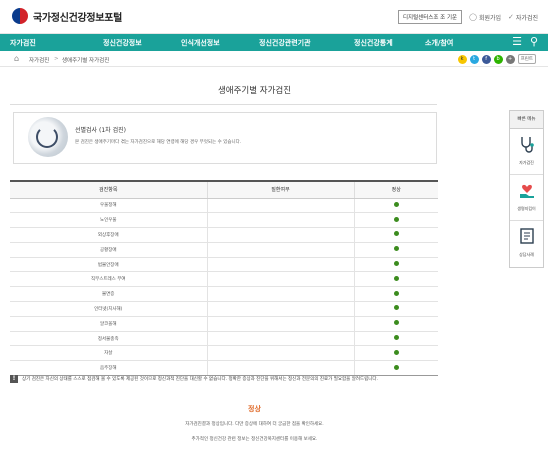  What do you see at coordinates (109, 339) in the screenshot?
I see `row-item: 정서불충족` at bounding box center [109, 339].